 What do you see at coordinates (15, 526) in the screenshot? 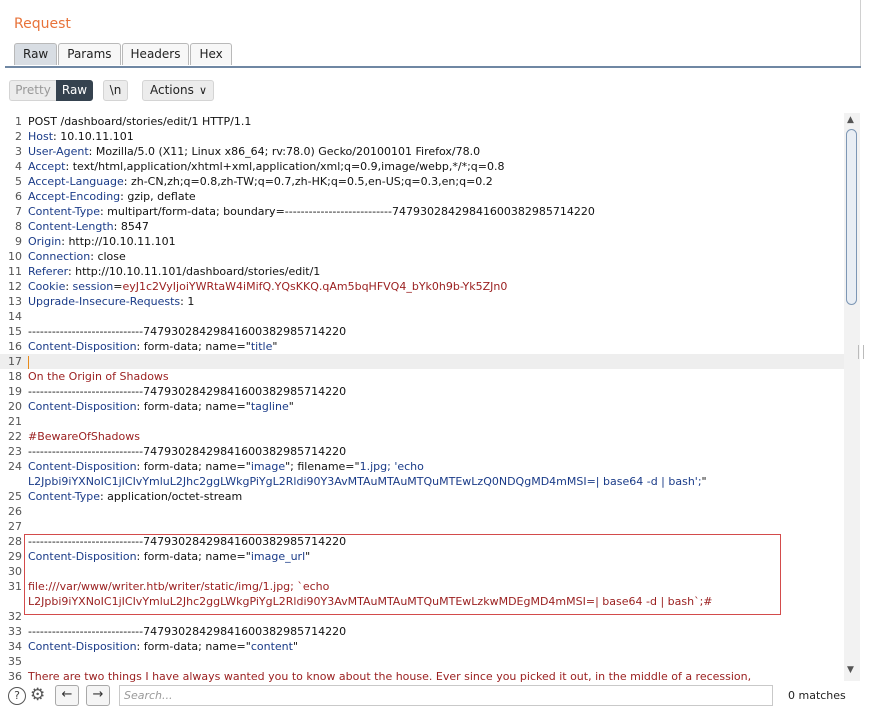
I see `line-number: 27` at bounding box center [15, 526].